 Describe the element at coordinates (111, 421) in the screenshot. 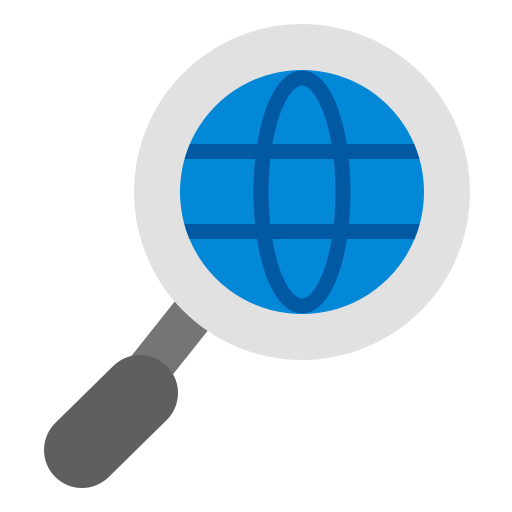

I see `handle-grip` at that location.